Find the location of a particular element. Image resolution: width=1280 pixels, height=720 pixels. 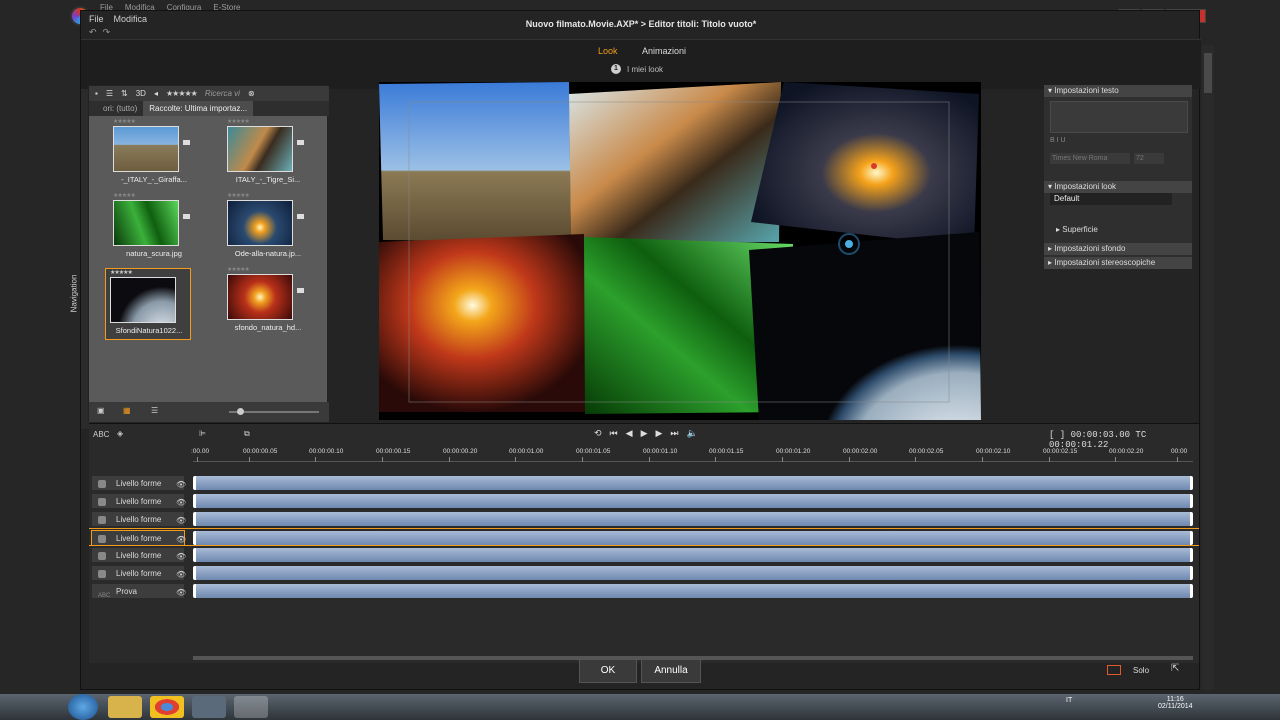

step-back-icon: ◀ is located at coordinates (629, 433).